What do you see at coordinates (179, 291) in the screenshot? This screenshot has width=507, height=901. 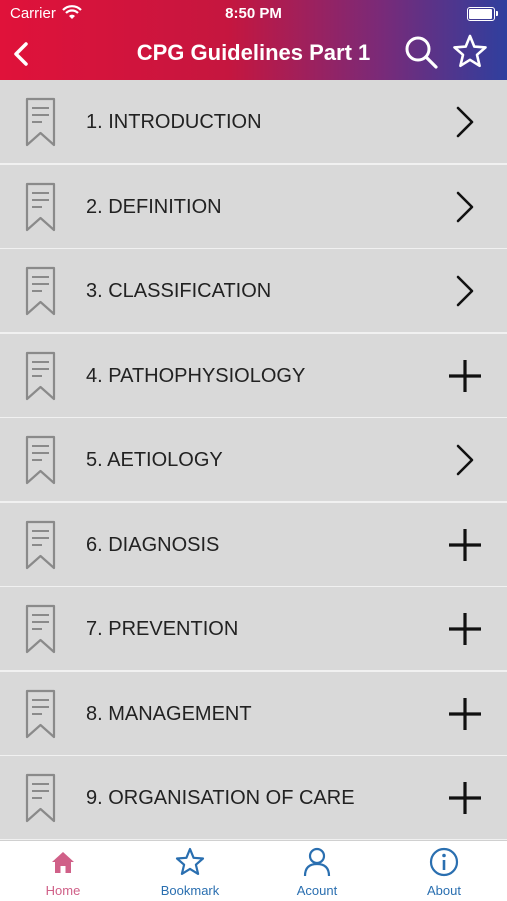 I see `list-item-label: 3. CLASSIFICATION` at bounding box center [179, 291].